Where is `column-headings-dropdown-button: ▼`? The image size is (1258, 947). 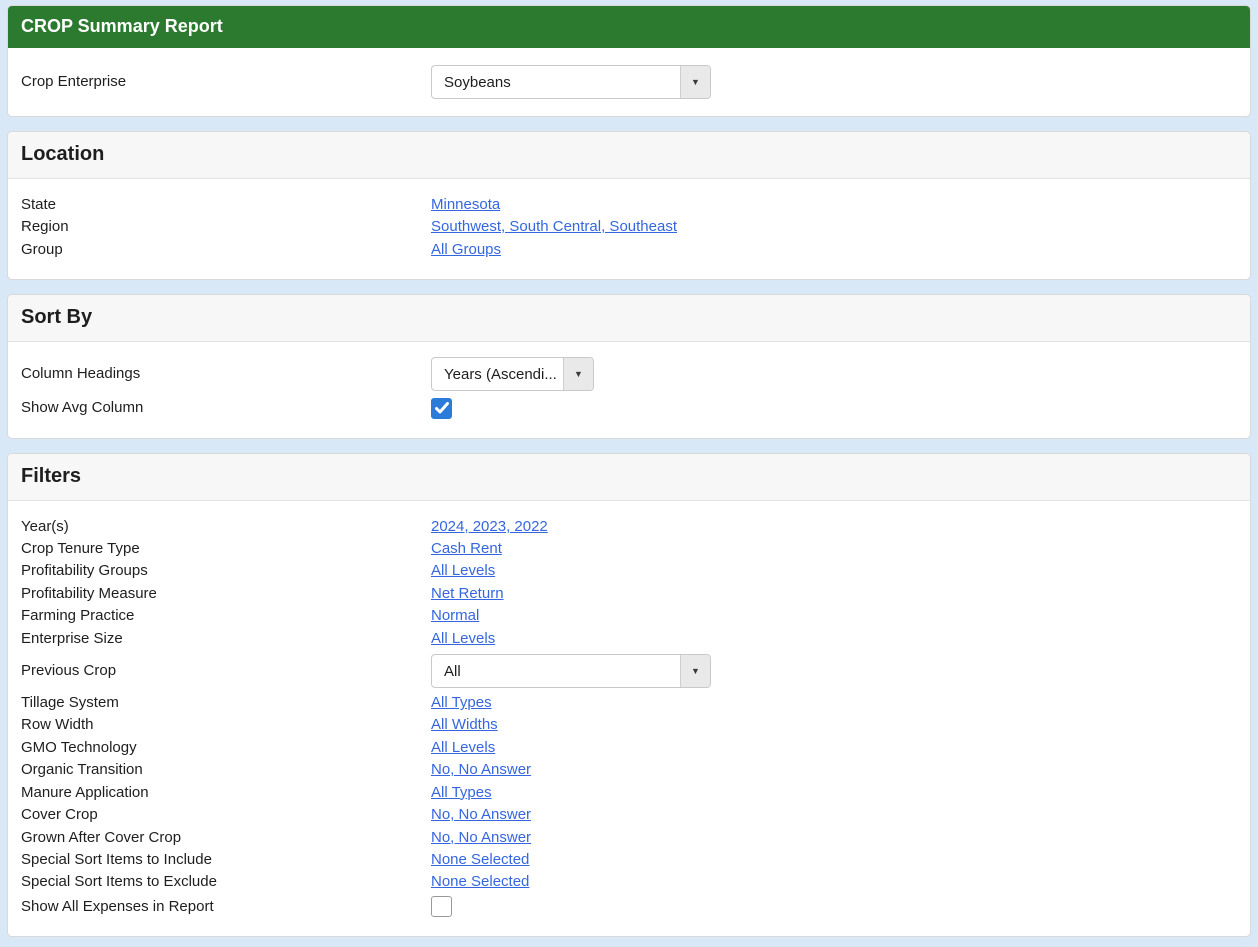
column-headings-dropdown-button: ▼ is located at coordinates (578, 374).